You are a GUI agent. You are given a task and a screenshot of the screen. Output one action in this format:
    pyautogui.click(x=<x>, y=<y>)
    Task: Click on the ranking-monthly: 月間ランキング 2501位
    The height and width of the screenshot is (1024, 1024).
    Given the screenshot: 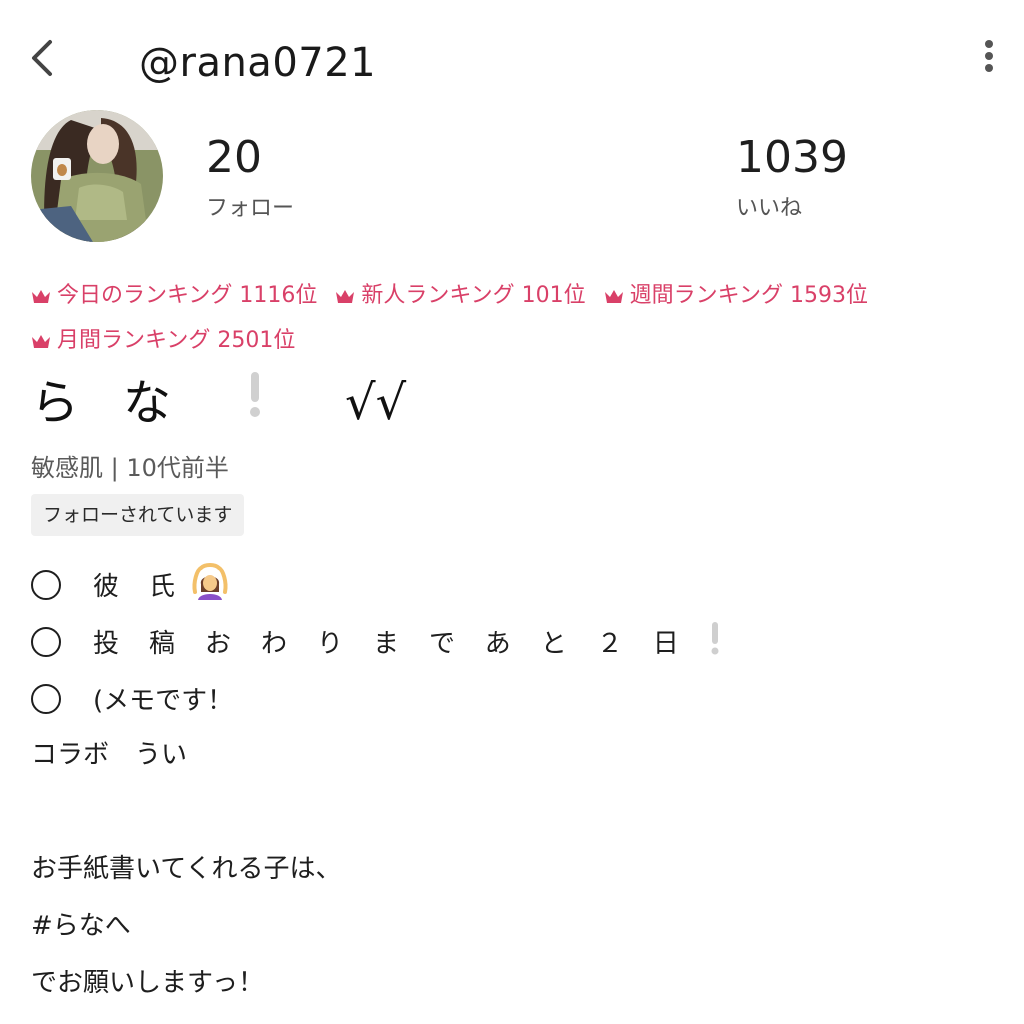 What is the action you would take?
    pyautogui.click(x=163, y=341)
    